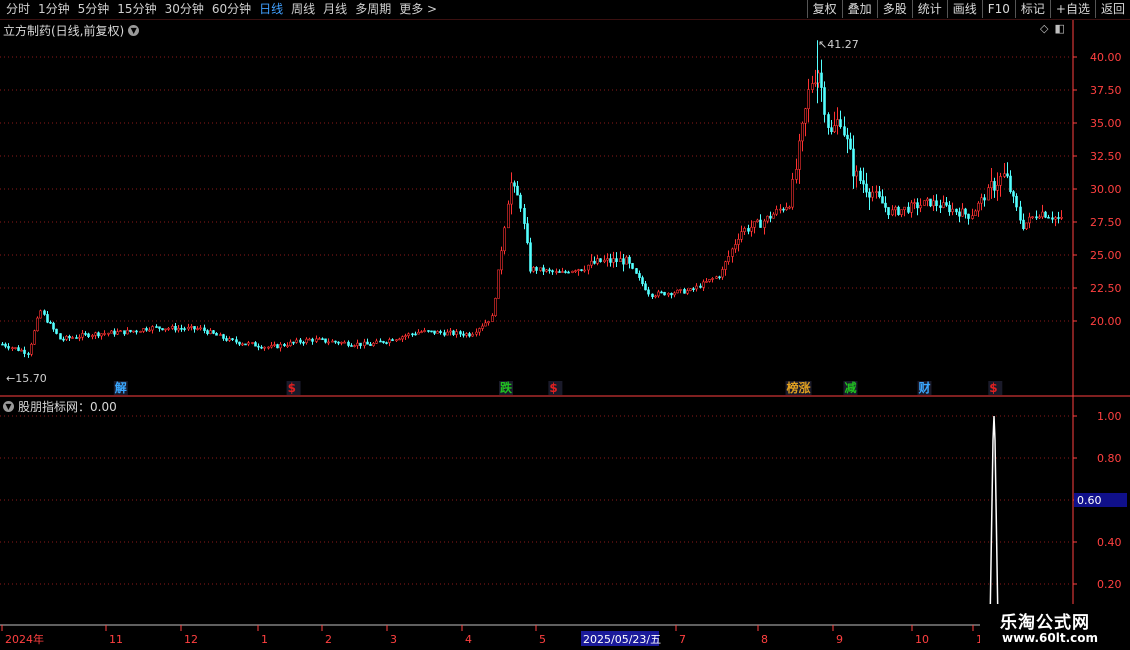 Image resolution: width=1130 pixels, height=650 pixels. What do you see at coordinates (1072, 9) in the screenshot?
I see `toolbar-button-7: +自选` at bounding box center [1072, 9].